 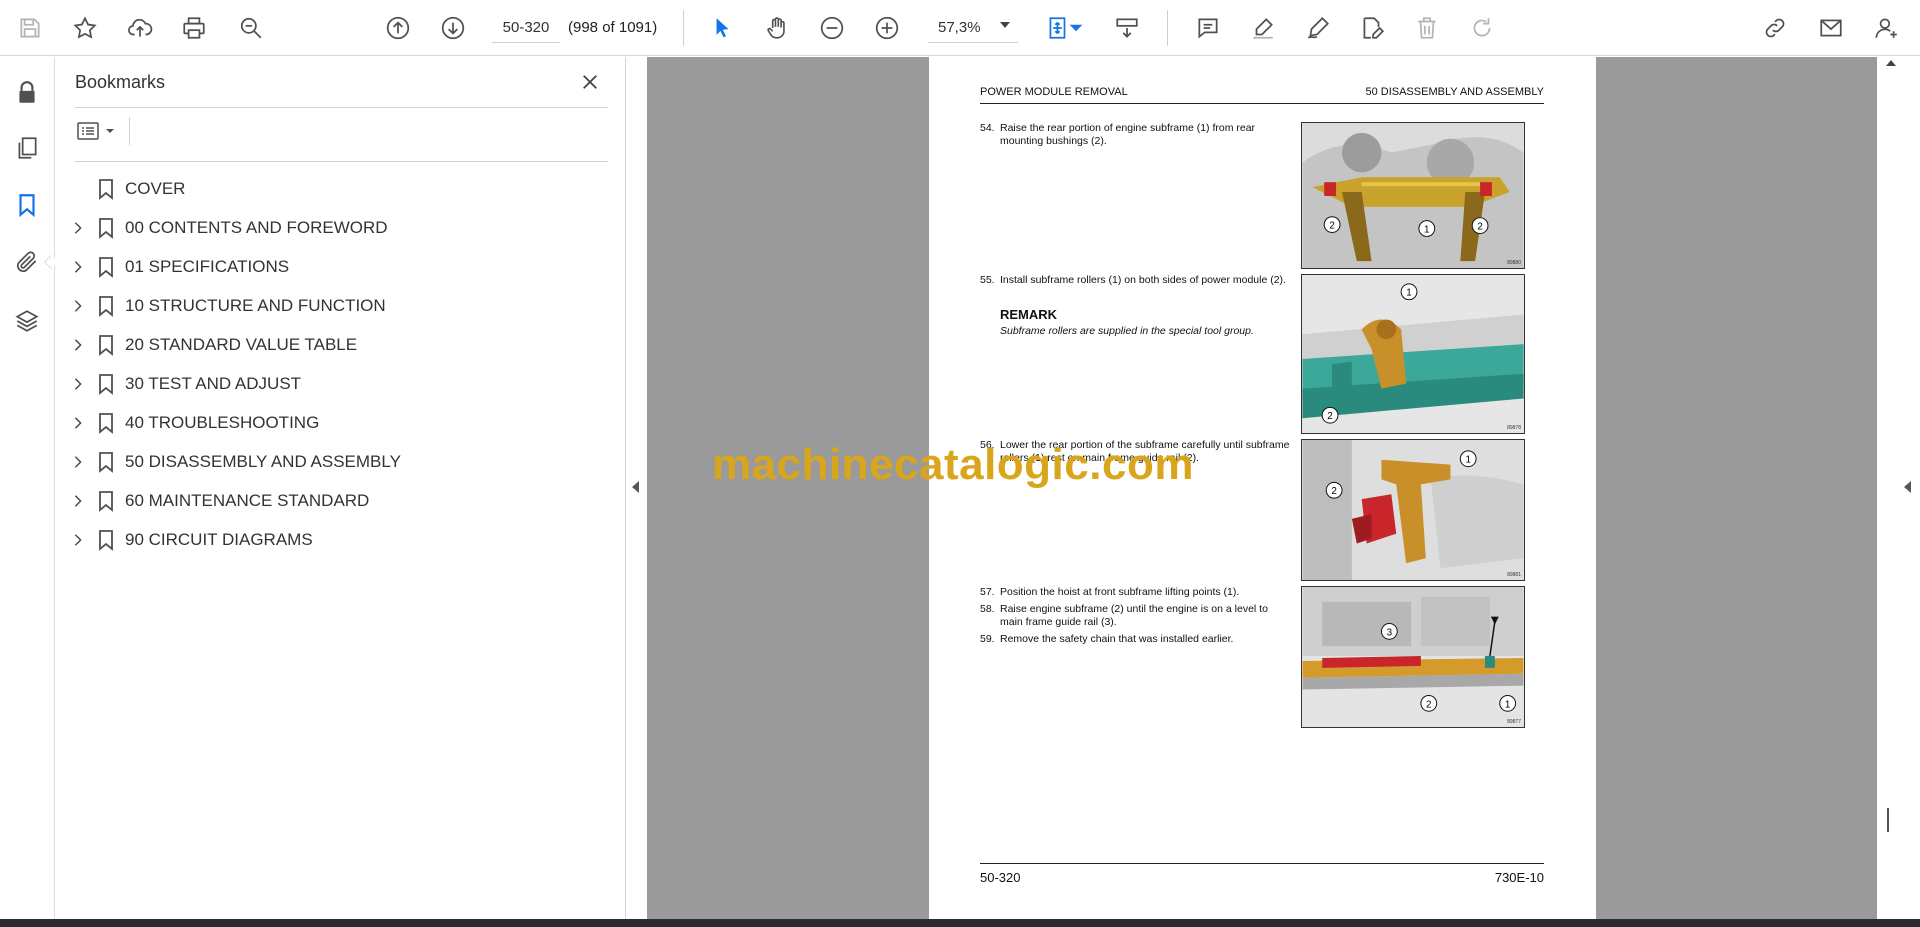 I want to click on bookmark-item: 60 MAINTENANCE STANDARD, so click(x=341, y=500).